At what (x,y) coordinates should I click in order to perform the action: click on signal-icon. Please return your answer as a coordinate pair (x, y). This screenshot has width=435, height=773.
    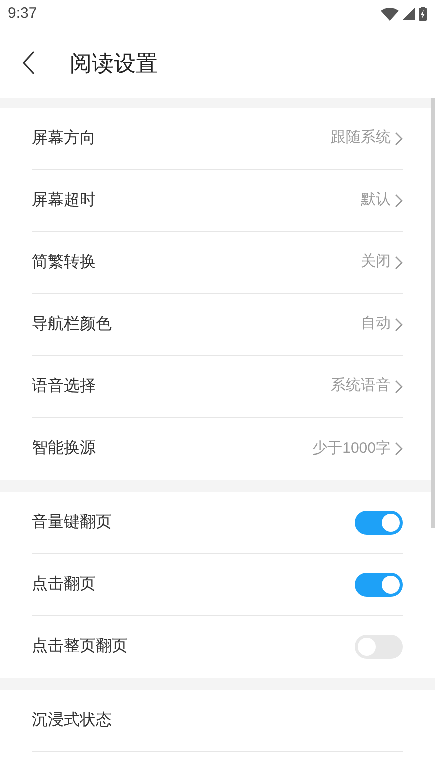
    Looking at the image, I should click on (409, 14).